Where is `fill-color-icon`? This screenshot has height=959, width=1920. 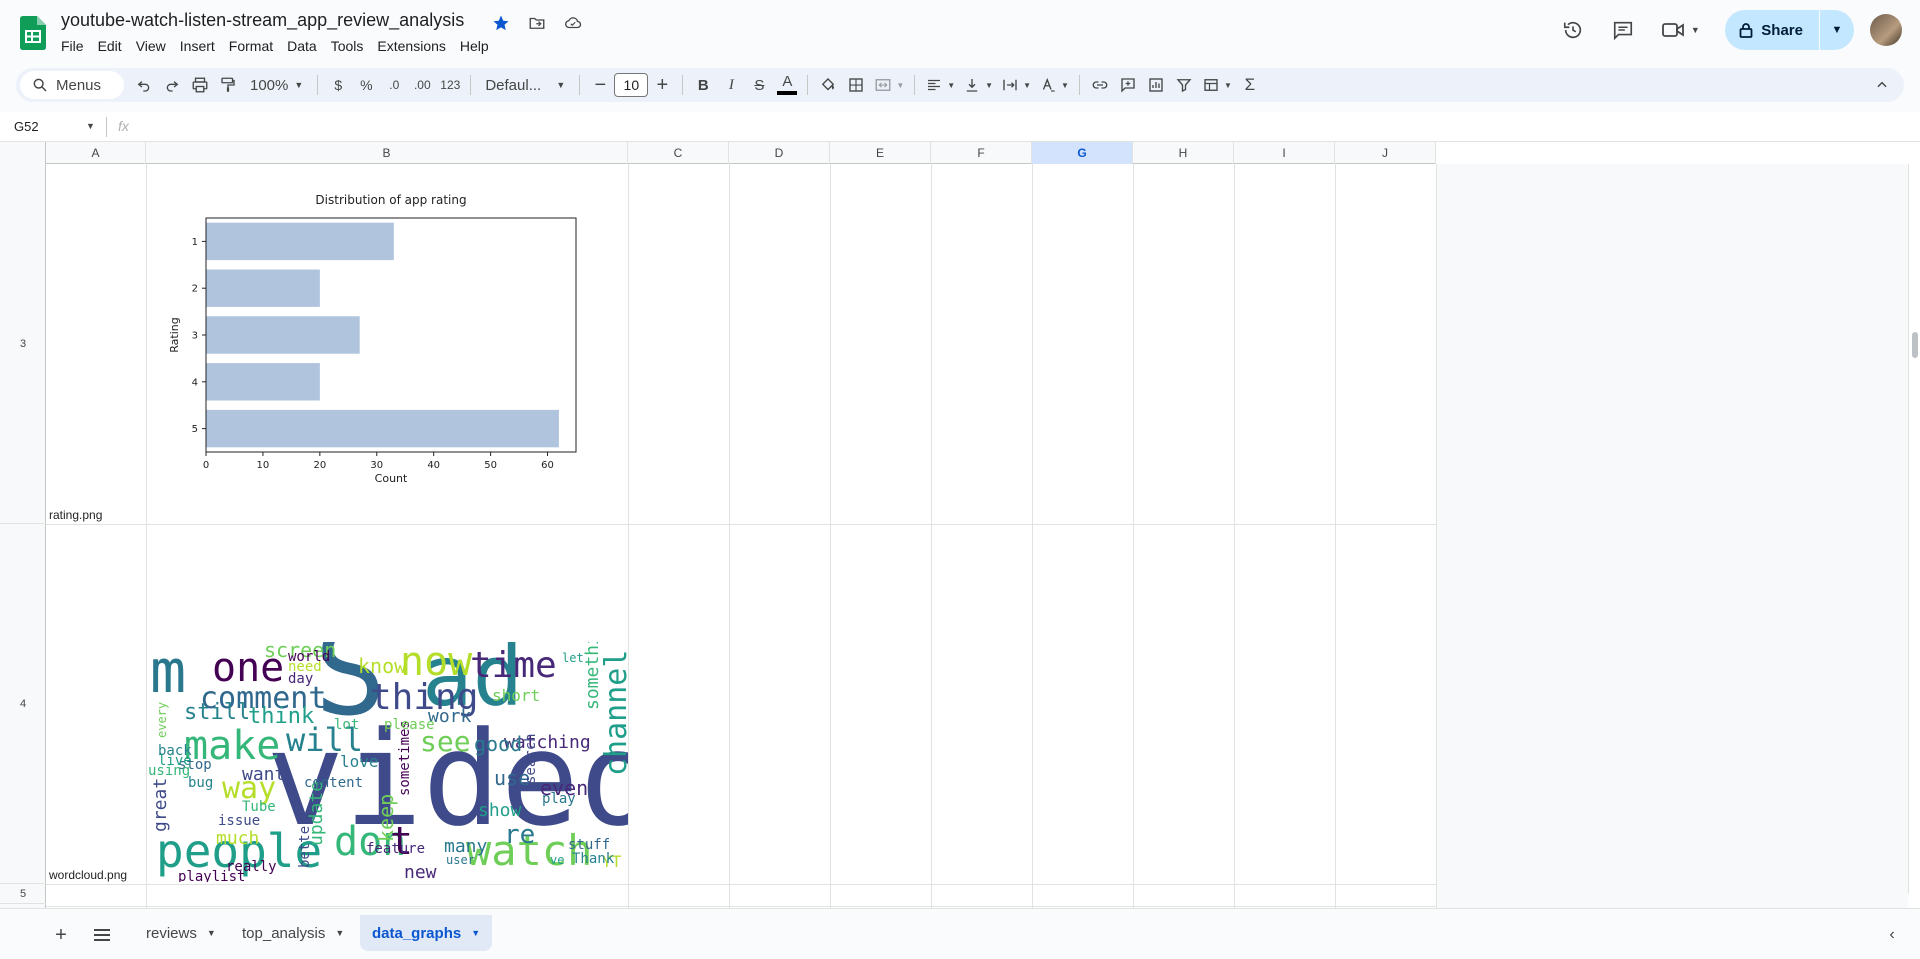
fill-color-icon is located at coordinates (828, 85).